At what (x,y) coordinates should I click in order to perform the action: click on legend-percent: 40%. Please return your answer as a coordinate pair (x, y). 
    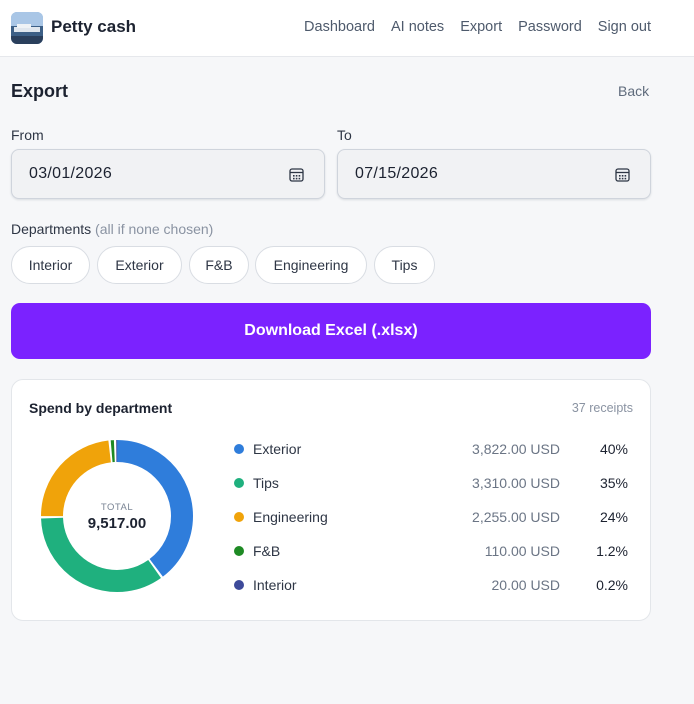
    Looking at the image, I should click on (613, 449).